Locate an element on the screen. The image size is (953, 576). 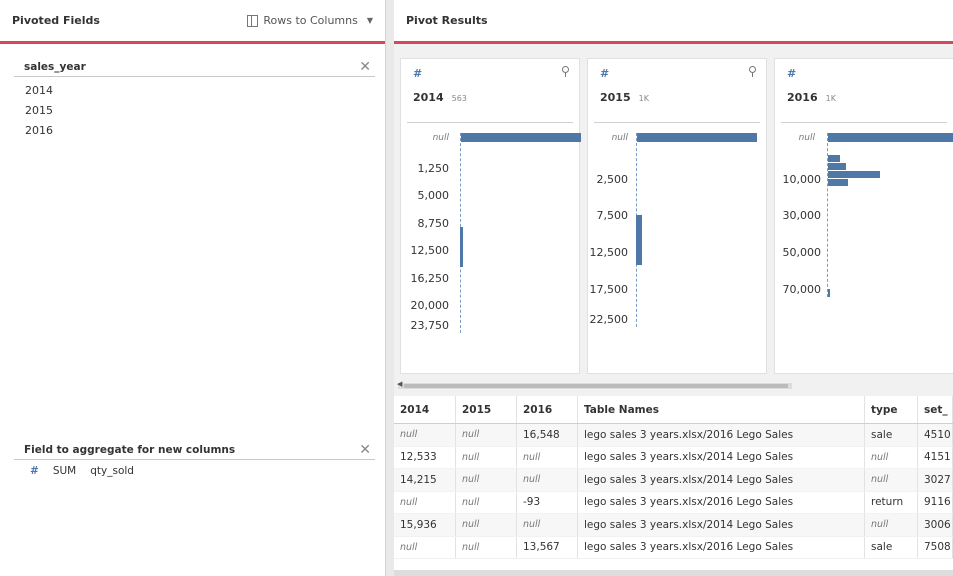
scroll-left-icon: ◀ is located at coordinates (399, 384).